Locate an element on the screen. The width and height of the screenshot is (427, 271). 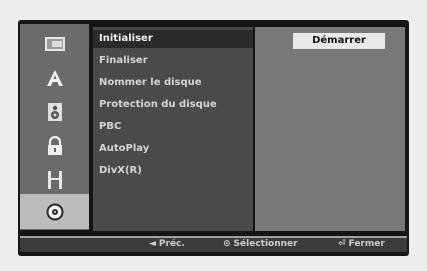
select-label: Sélectionner is located at coordinates (265, 244).